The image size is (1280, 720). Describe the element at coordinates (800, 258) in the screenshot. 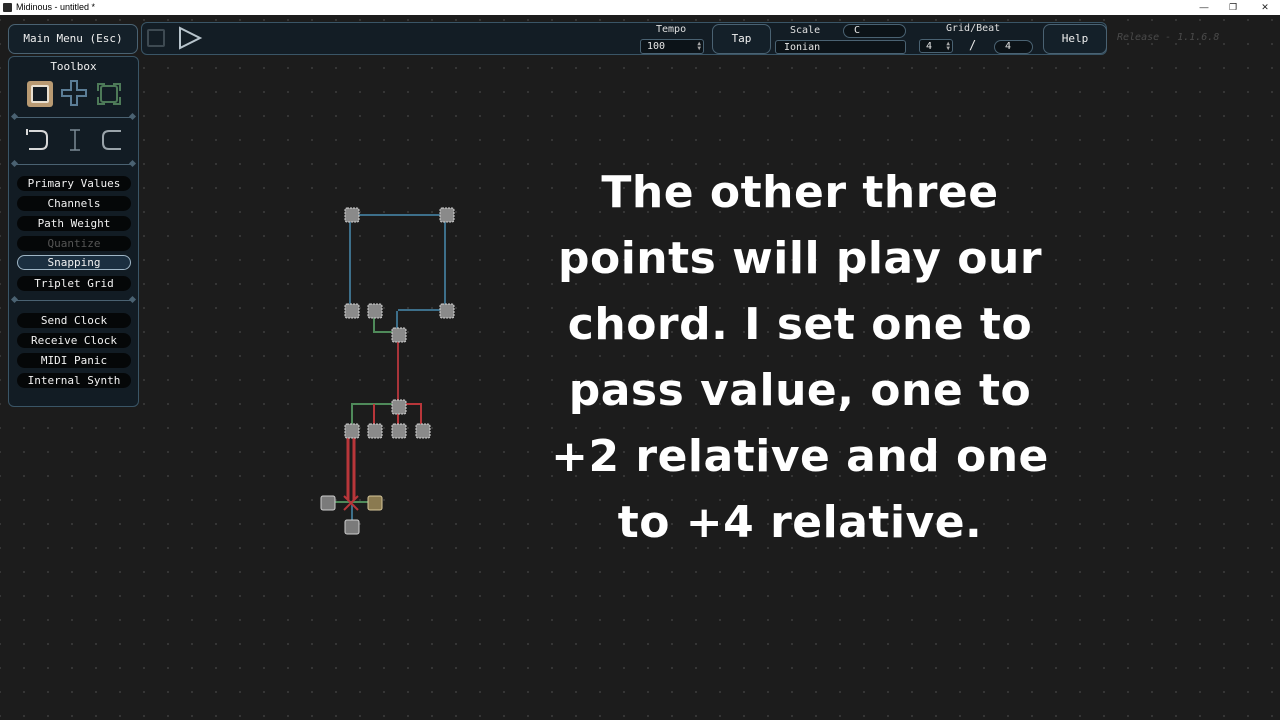

I see `caption-line: points will play our` at that location.